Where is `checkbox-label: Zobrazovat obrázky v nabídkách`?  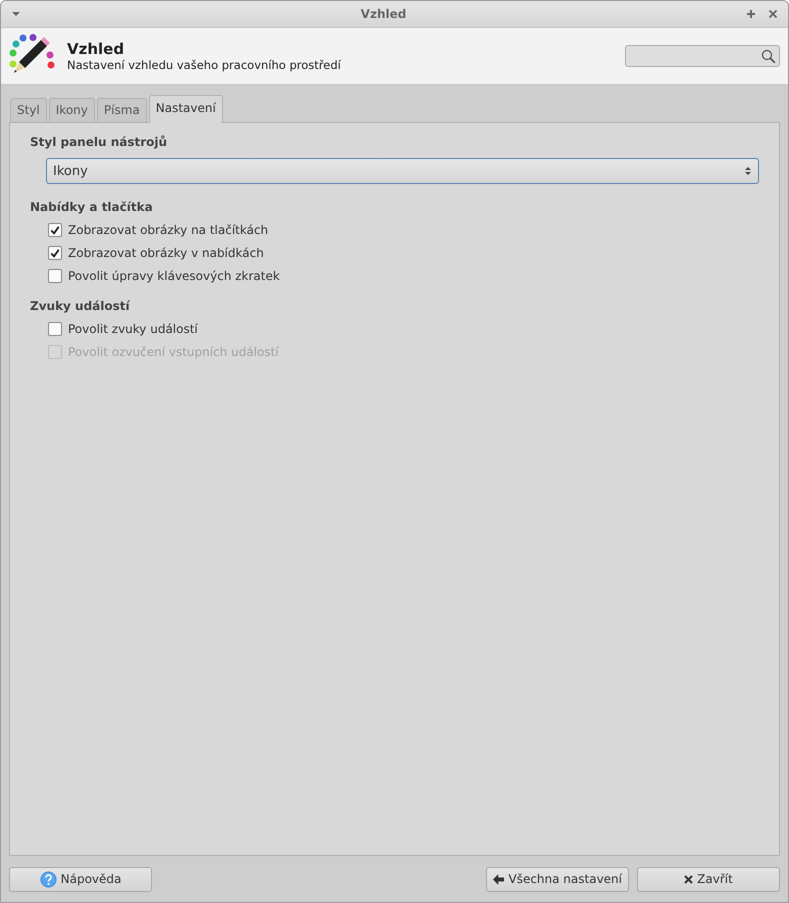 checkbox-label: Zobrazovat obrázky v nabídkách is located at coordinates (166, 253).